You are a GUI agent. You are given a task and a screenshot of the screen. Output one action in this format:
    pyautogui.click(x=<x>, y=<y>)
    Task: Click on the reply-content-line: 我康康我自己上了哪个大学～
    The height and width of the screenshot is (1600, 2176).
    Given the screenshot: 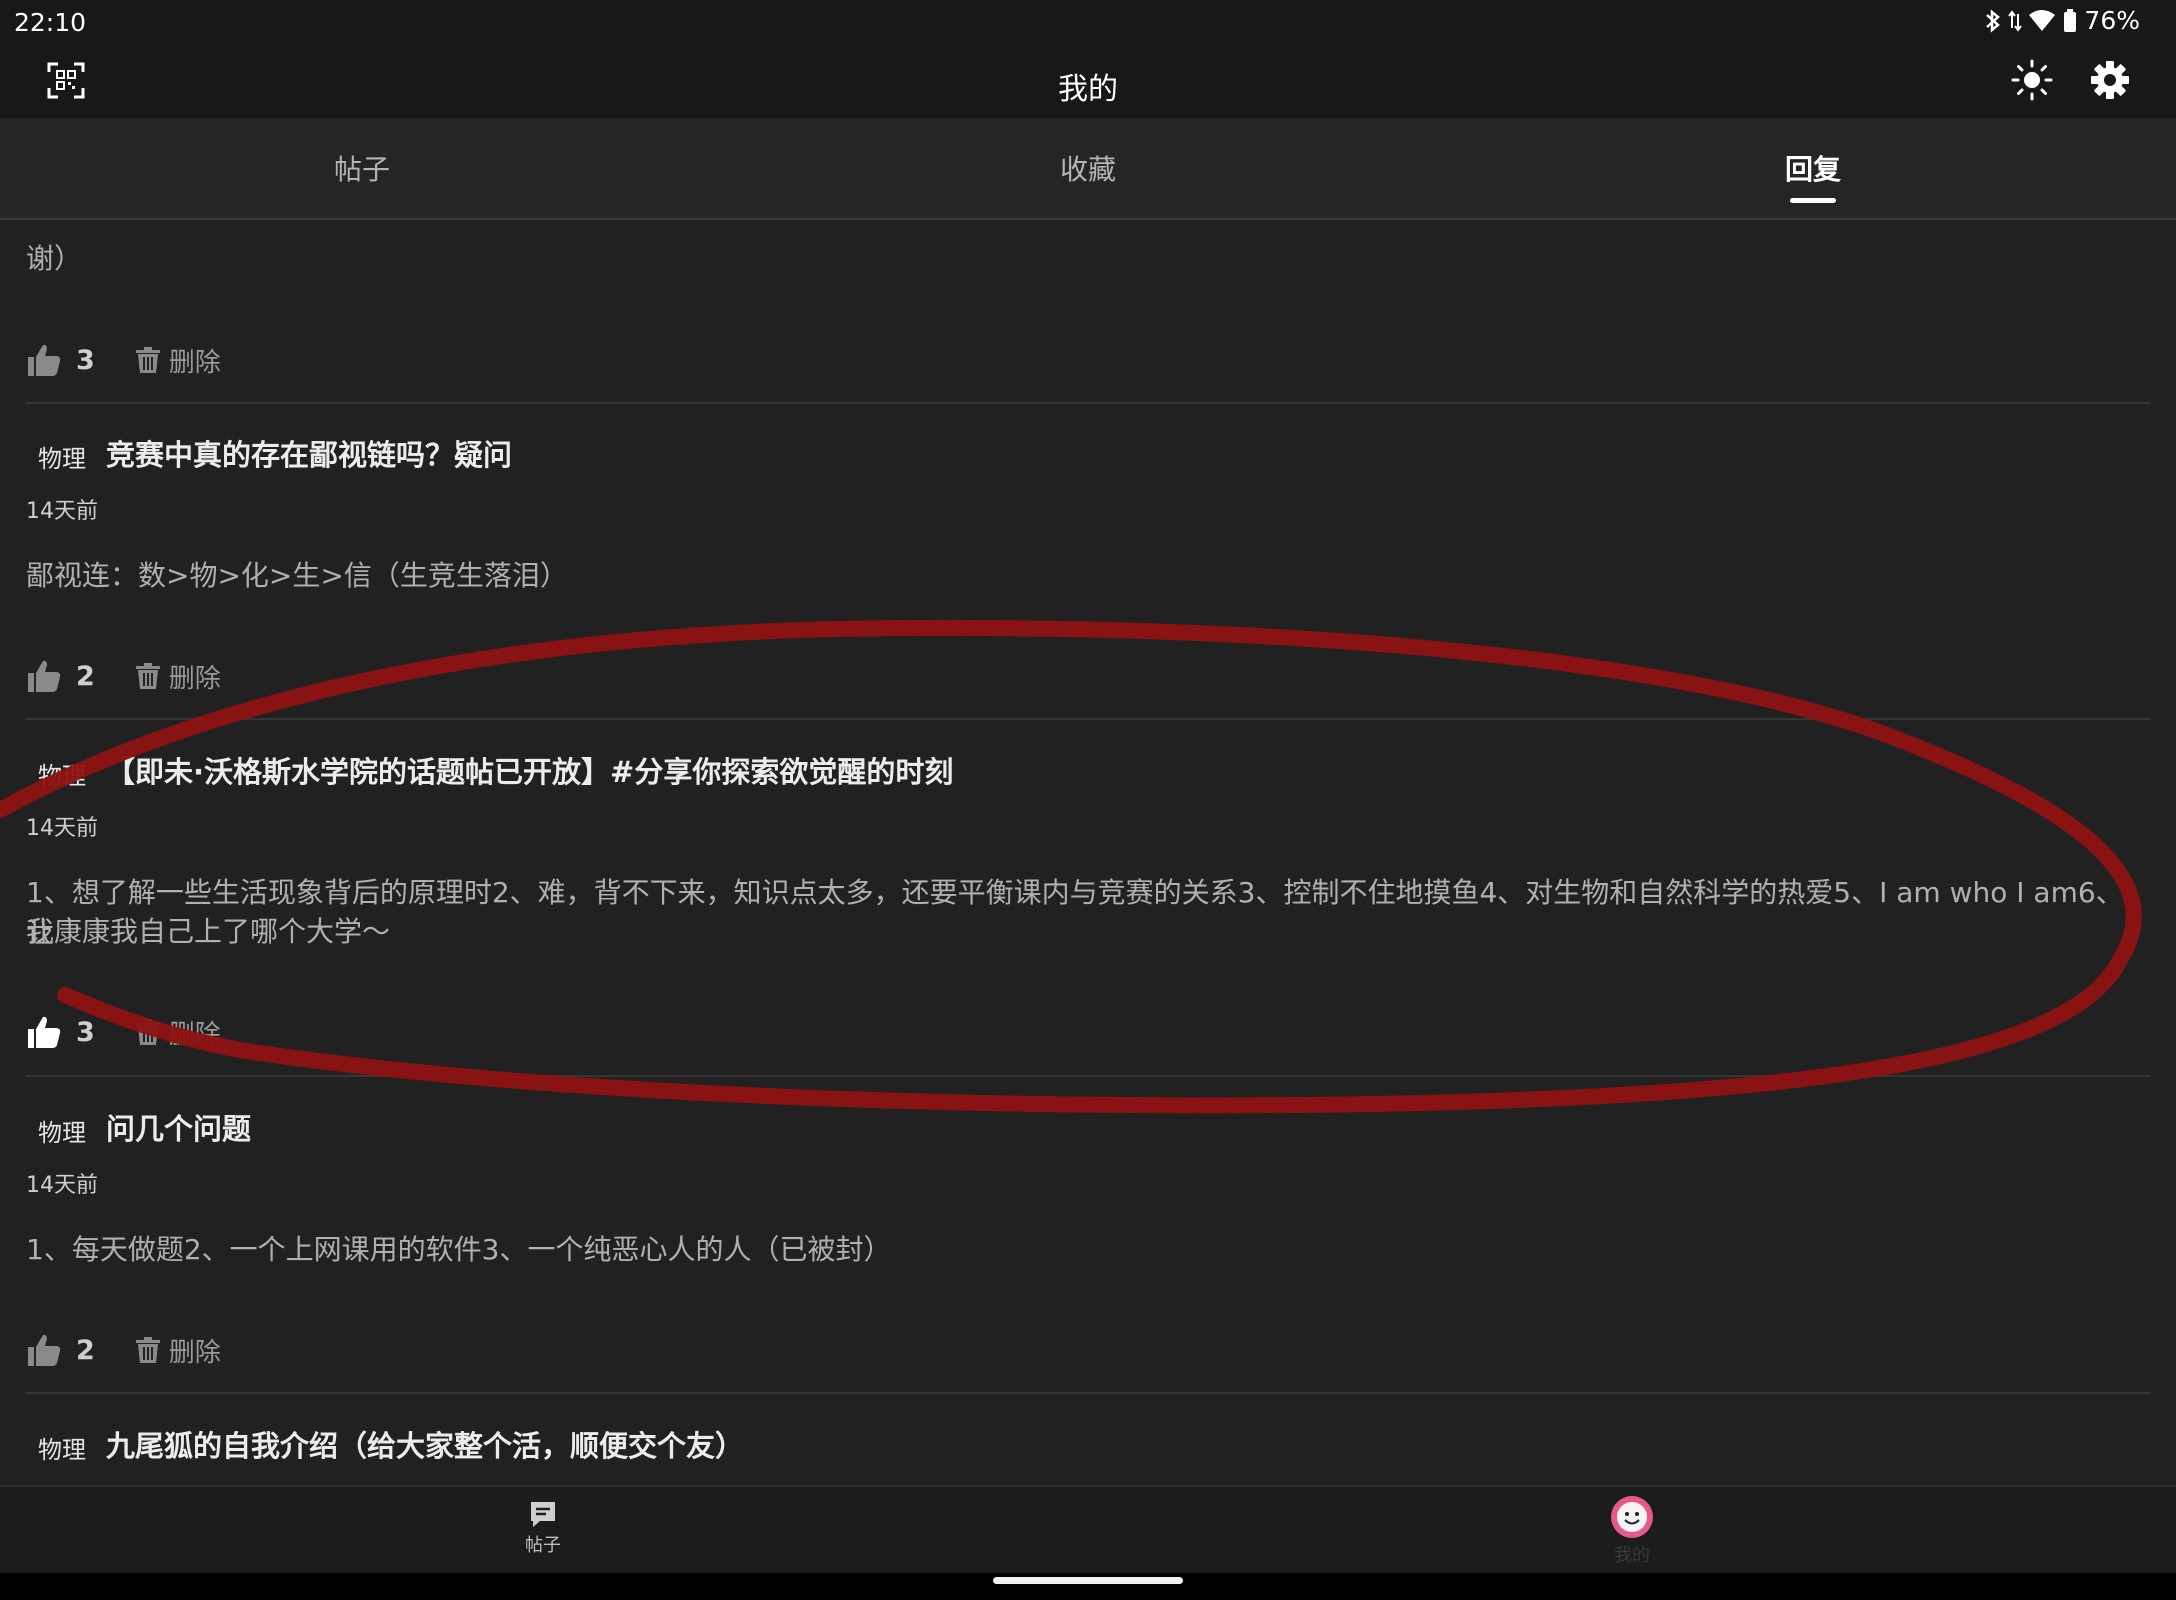 What is the action you would take?
    pyautogui.click(x=208, y=931)
    